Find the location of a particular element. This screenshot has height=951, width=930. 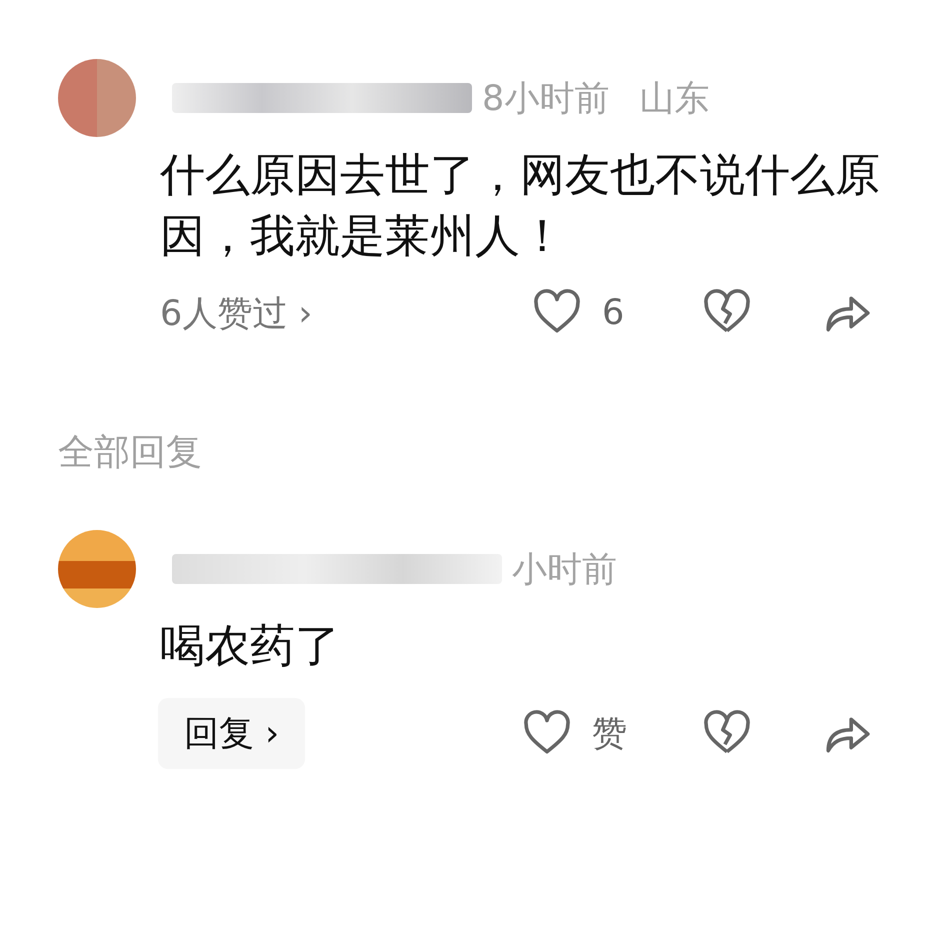

post-time: 小时前 is located at coordinates (564, 570).